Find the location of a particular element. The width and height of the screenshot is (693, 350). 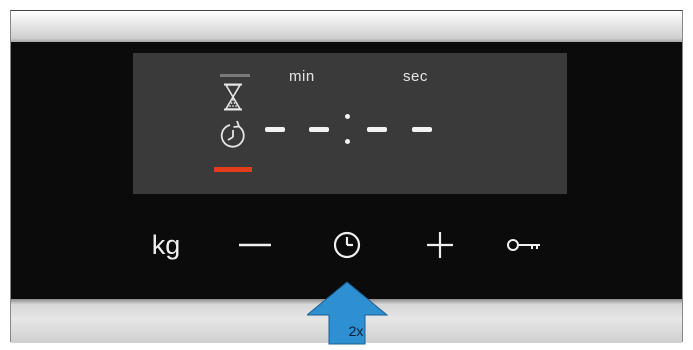

minus-icon is located at coordinates (255, 245).